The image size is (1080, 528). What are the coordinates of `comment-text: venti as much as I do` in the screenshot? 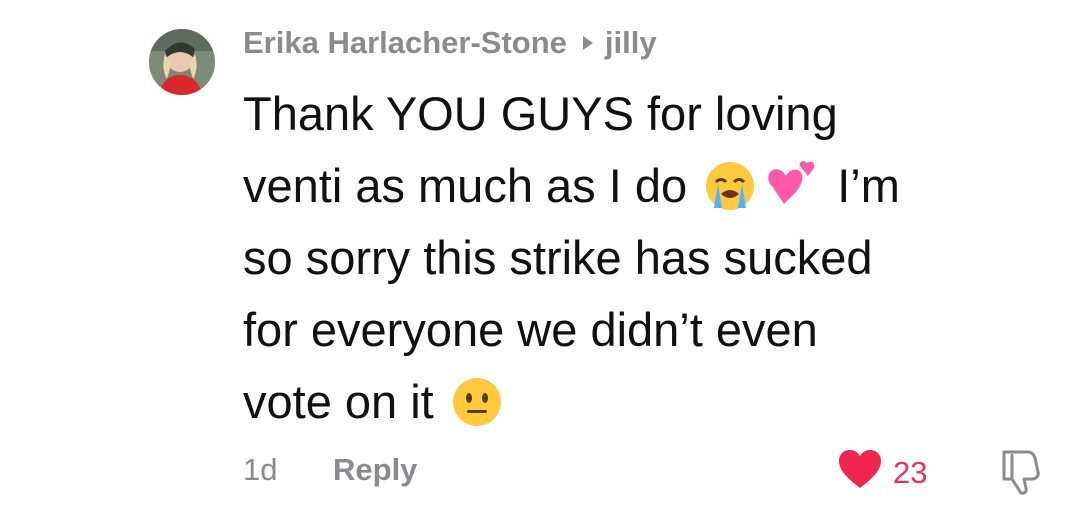 It's located at (472, 185).